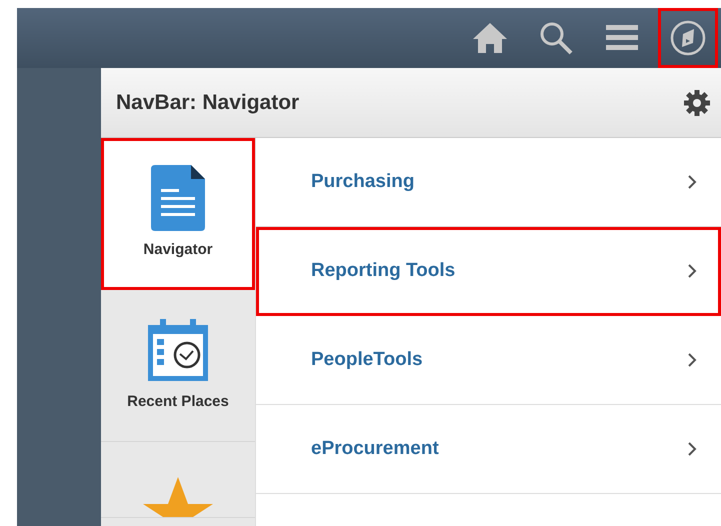  What do you see at coordinates (488, 360) in the screenshot?
I see `menu-item: PeopleTools` at bounding box center [488, 360].